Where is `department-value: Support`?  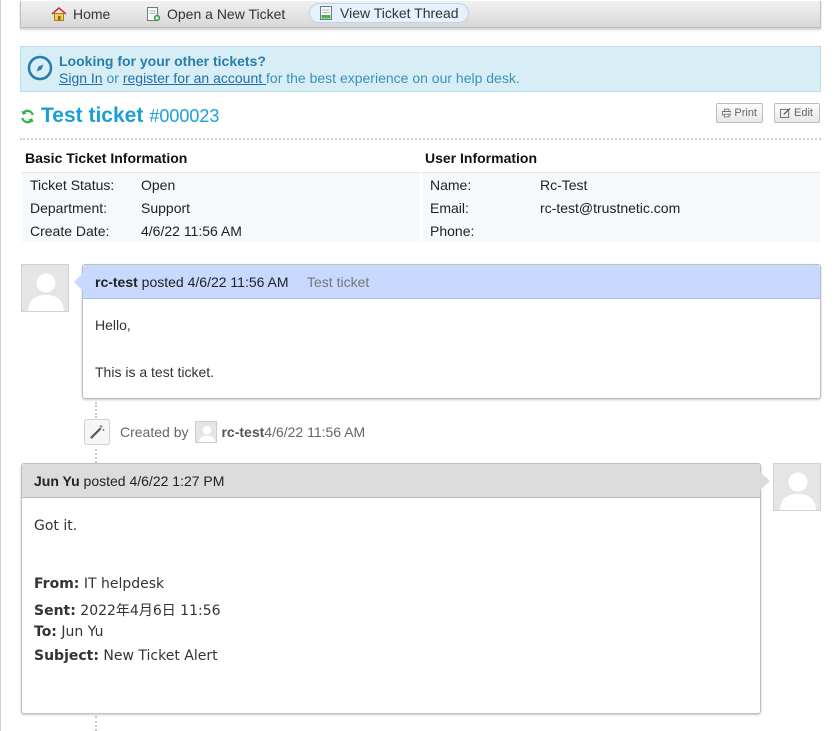
department-value: Support is located at coordinates (166, 208).